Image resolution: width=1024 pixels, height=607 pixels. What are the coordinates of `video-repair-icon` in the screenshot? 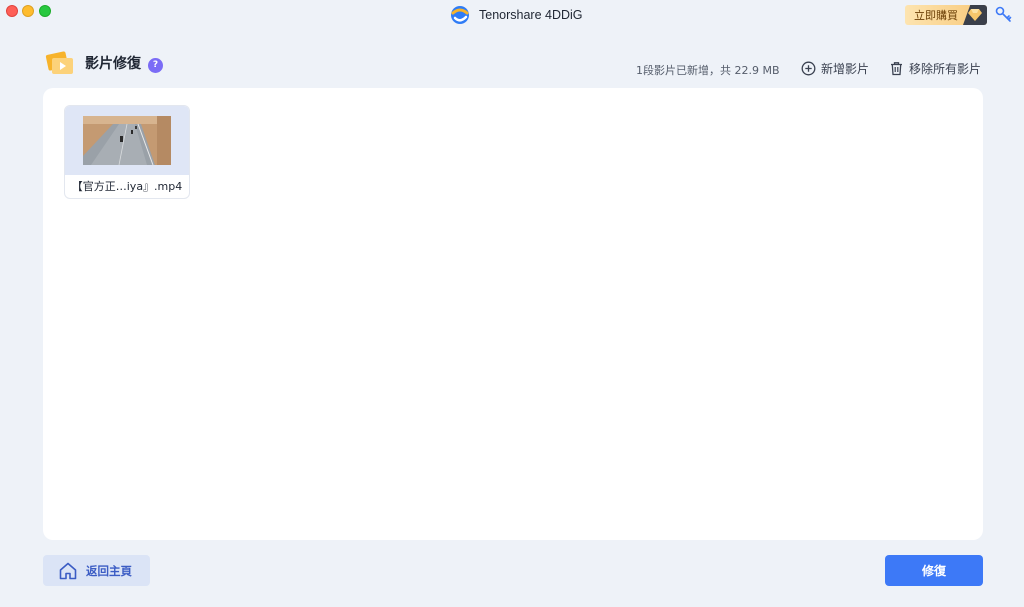 It's located at (59, 62).